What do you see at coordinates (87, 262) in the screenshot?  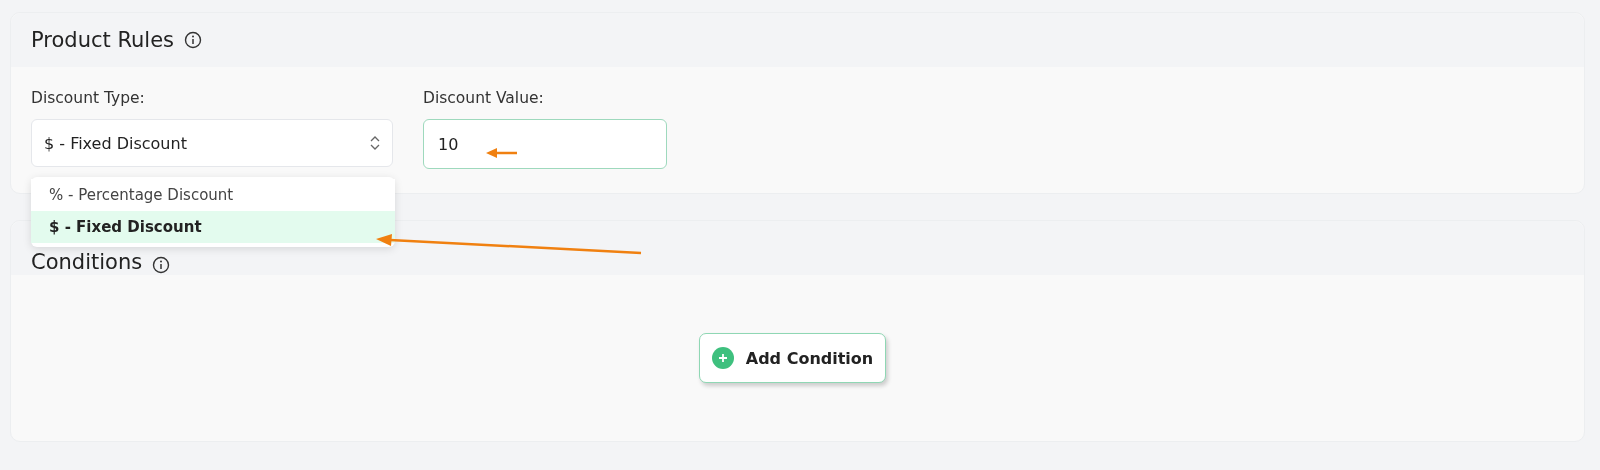 I see `section-title: Conditions` at bounding box center [87, 262].